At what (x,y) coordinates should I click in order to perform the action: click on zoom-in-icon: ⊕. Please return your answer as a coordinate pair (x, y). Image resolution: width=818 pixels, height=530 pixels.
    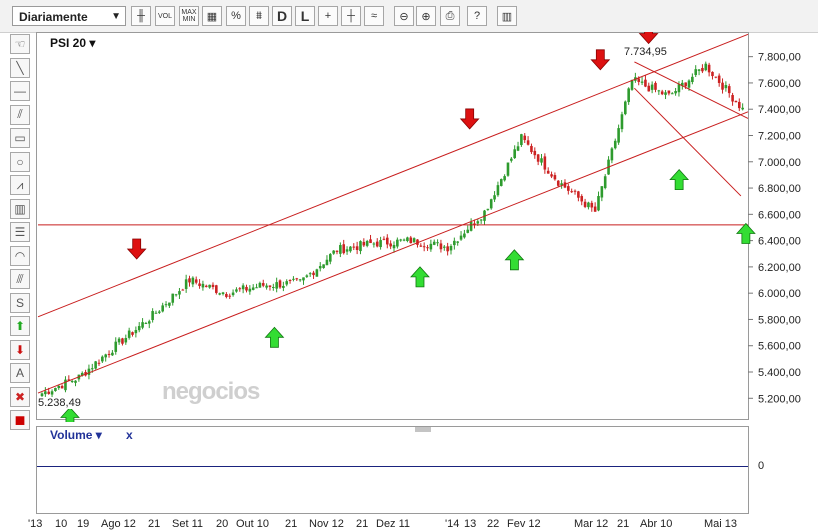
    Looking at the image, I should click on (426, 16).